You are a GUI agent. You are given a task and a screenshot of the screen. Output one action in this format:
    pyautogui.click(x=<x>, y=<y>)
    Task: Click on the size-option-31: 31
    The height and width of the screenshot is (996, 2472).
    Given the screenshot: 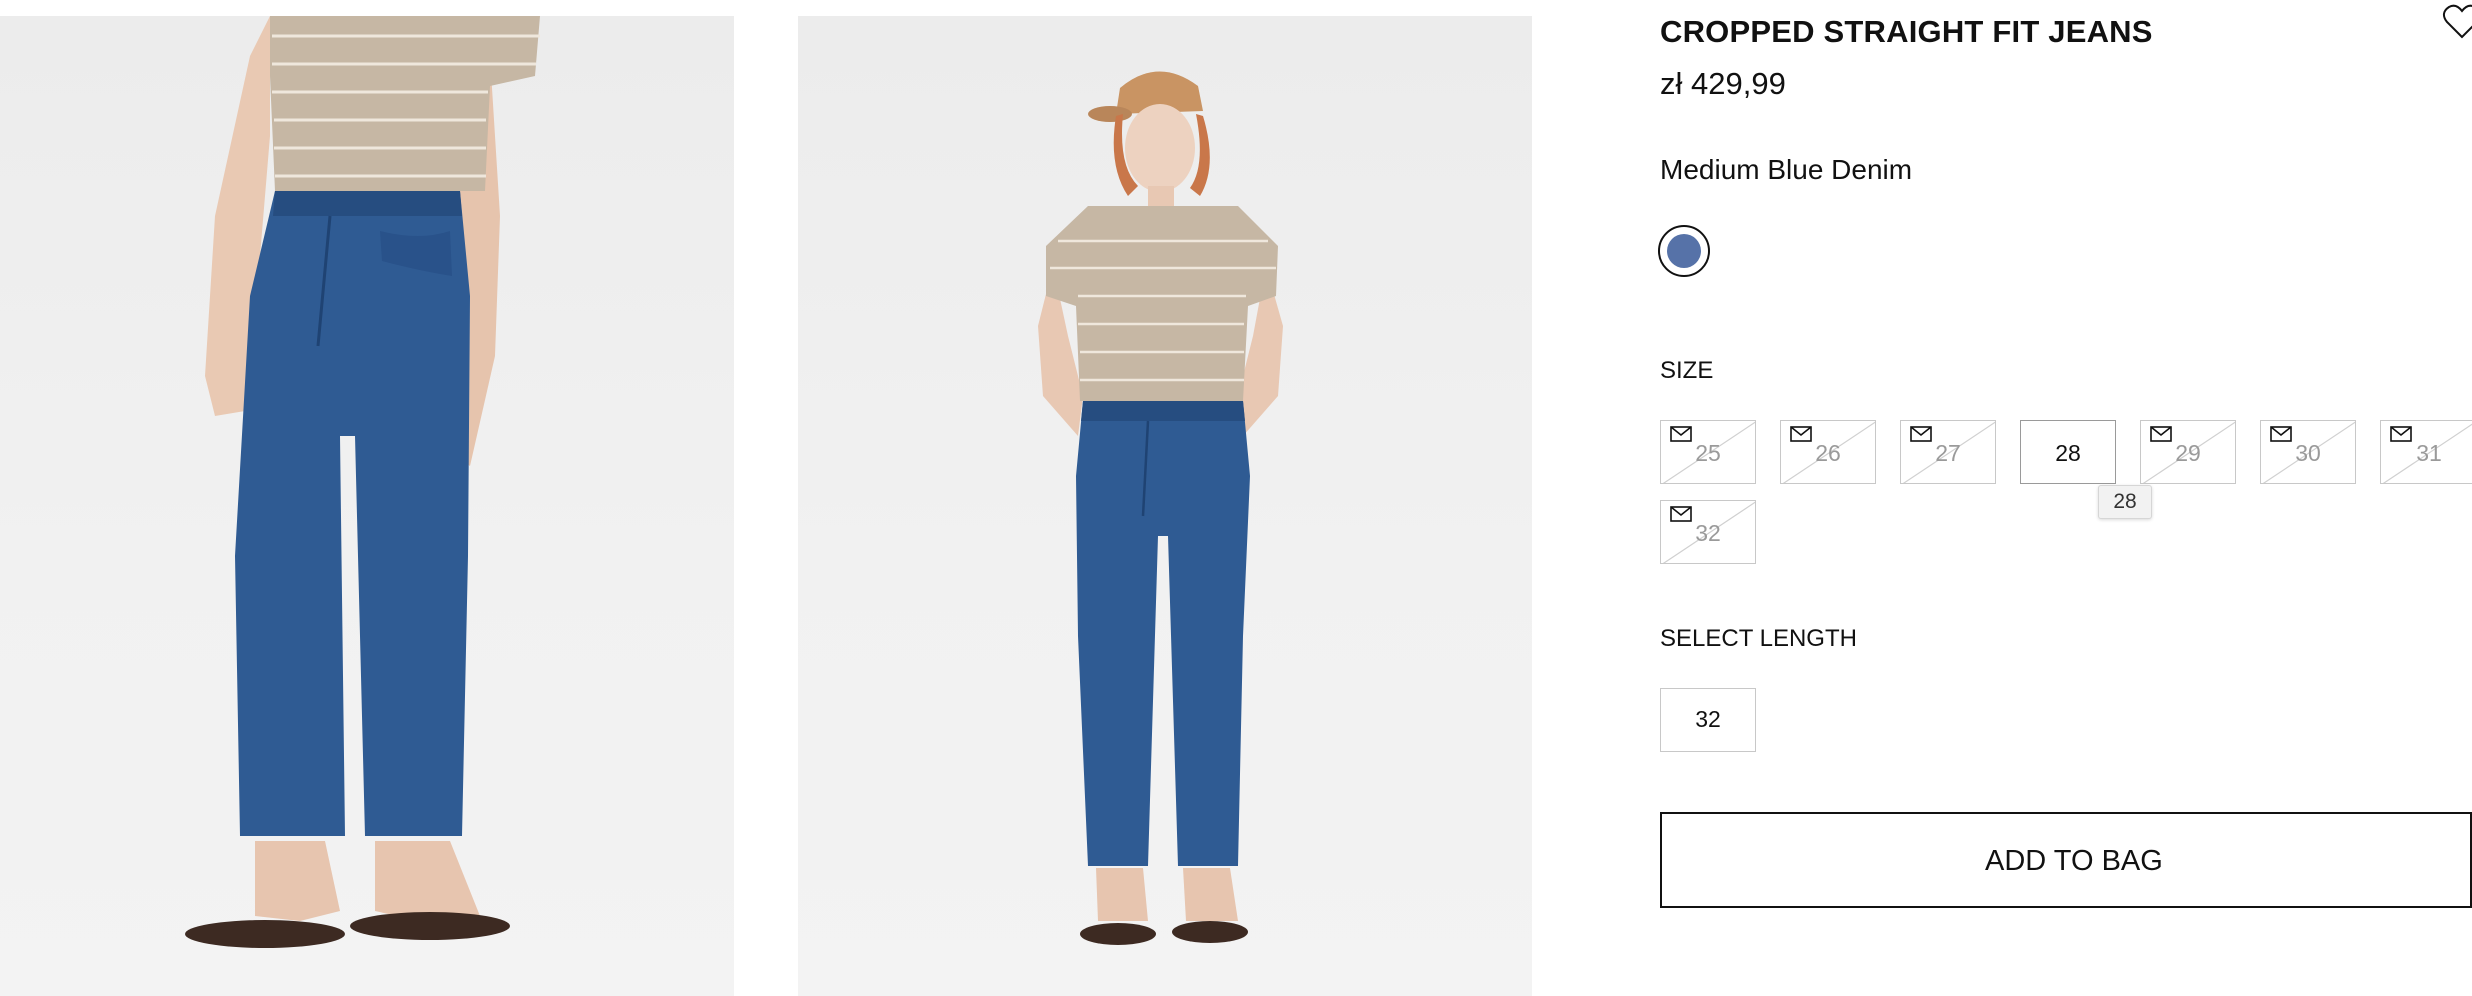 What is the action you would take?
    pyautogui.click(x=2426, y=452)
    